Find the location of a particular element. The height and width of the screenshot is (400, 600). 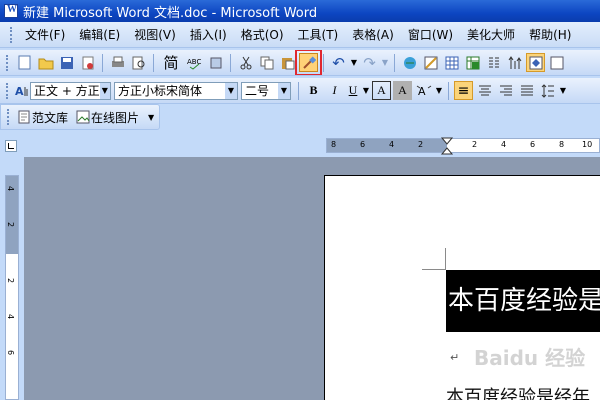

open-folder-icon is located at coordinates (45, 62).